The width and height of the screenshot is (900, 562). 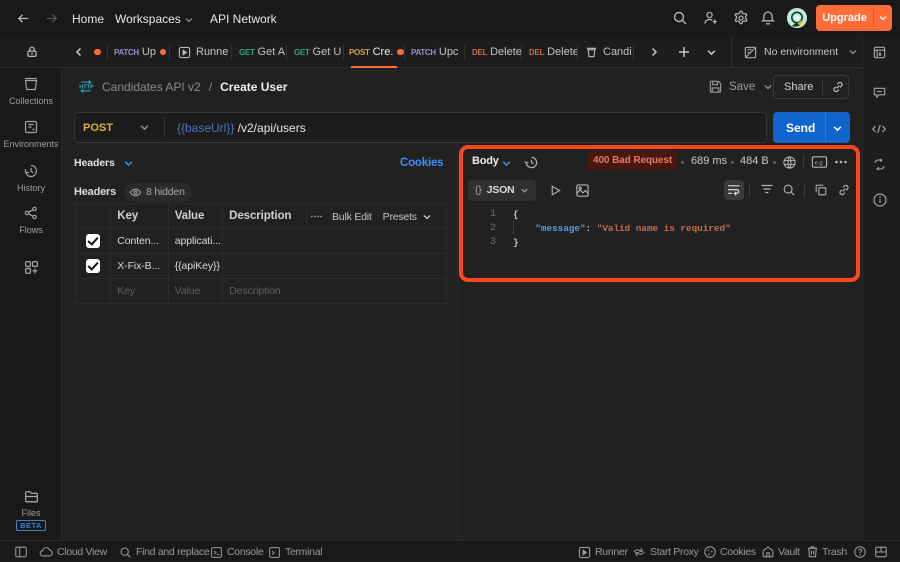 I want to click on svg-text: e.g, so click(x=819, y=163).